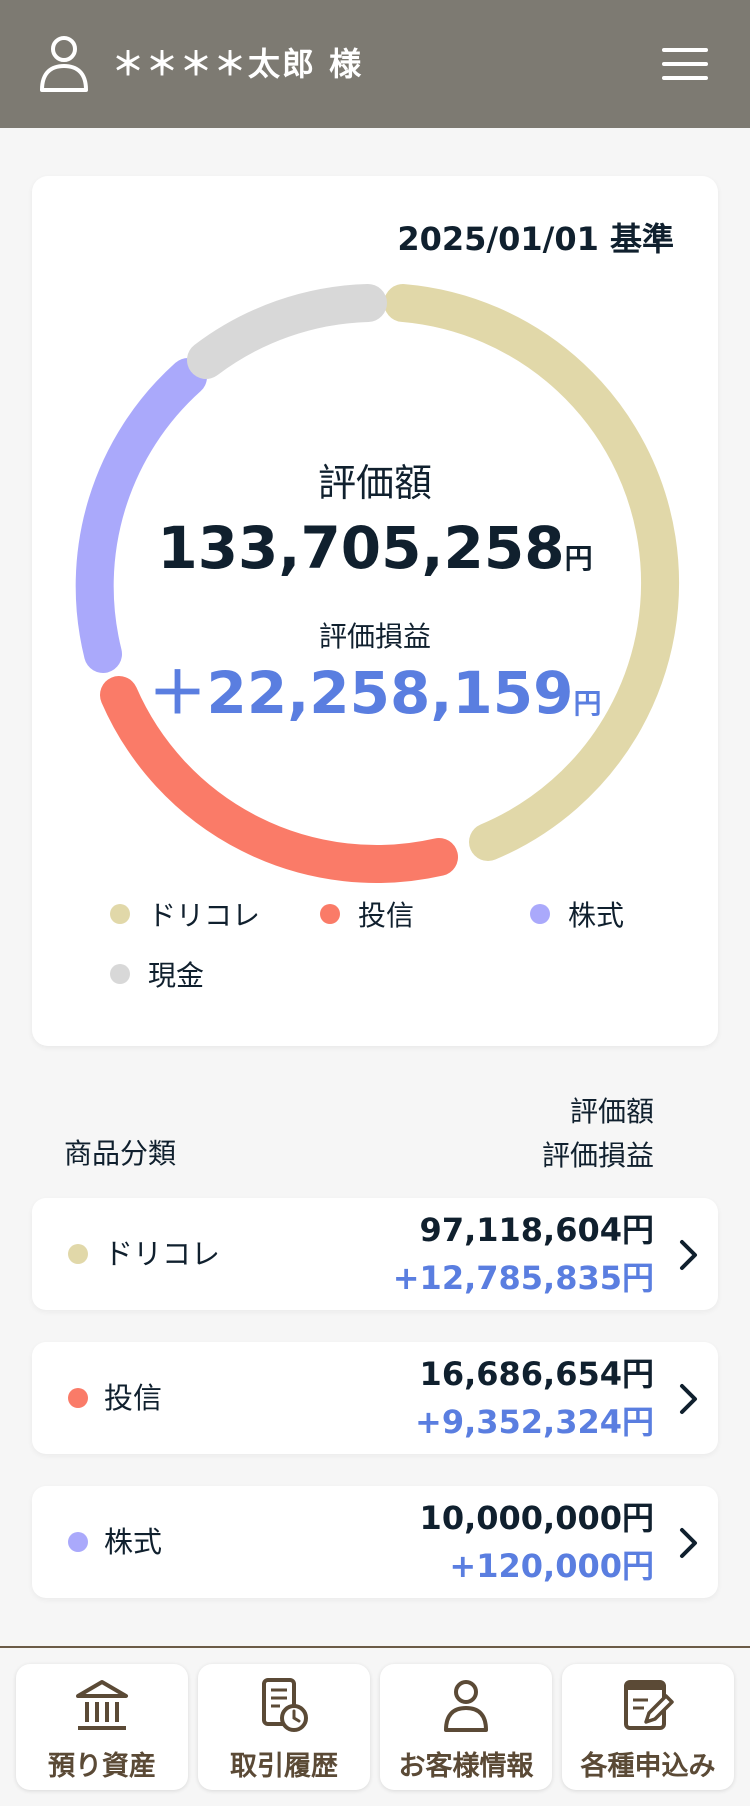 The width and height of the screenshot is (750, 1806). I want to click on legend-label: ドリコレ, so click(204, 915).